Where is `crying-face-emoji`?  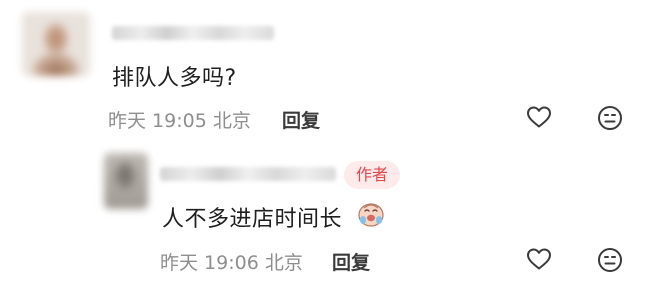
crying-face-emoji is located at coordinates (371, 214).